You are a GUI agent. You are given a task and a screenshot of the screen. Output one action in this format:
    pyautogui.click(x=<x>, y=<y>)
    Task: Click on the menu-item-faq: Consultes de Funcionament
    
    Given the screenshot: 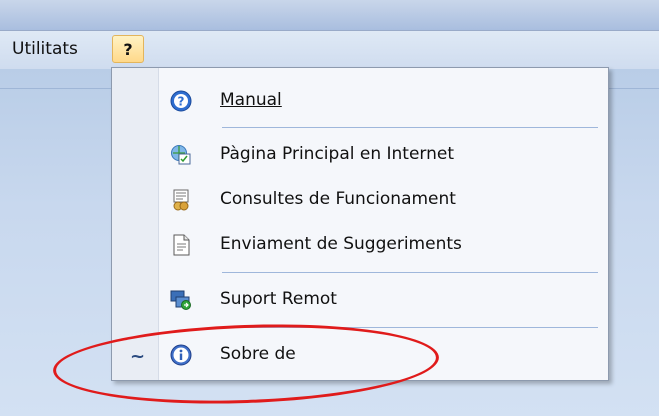 What is the action you would take?
    pyautogui.click(x=380, y=200)
    